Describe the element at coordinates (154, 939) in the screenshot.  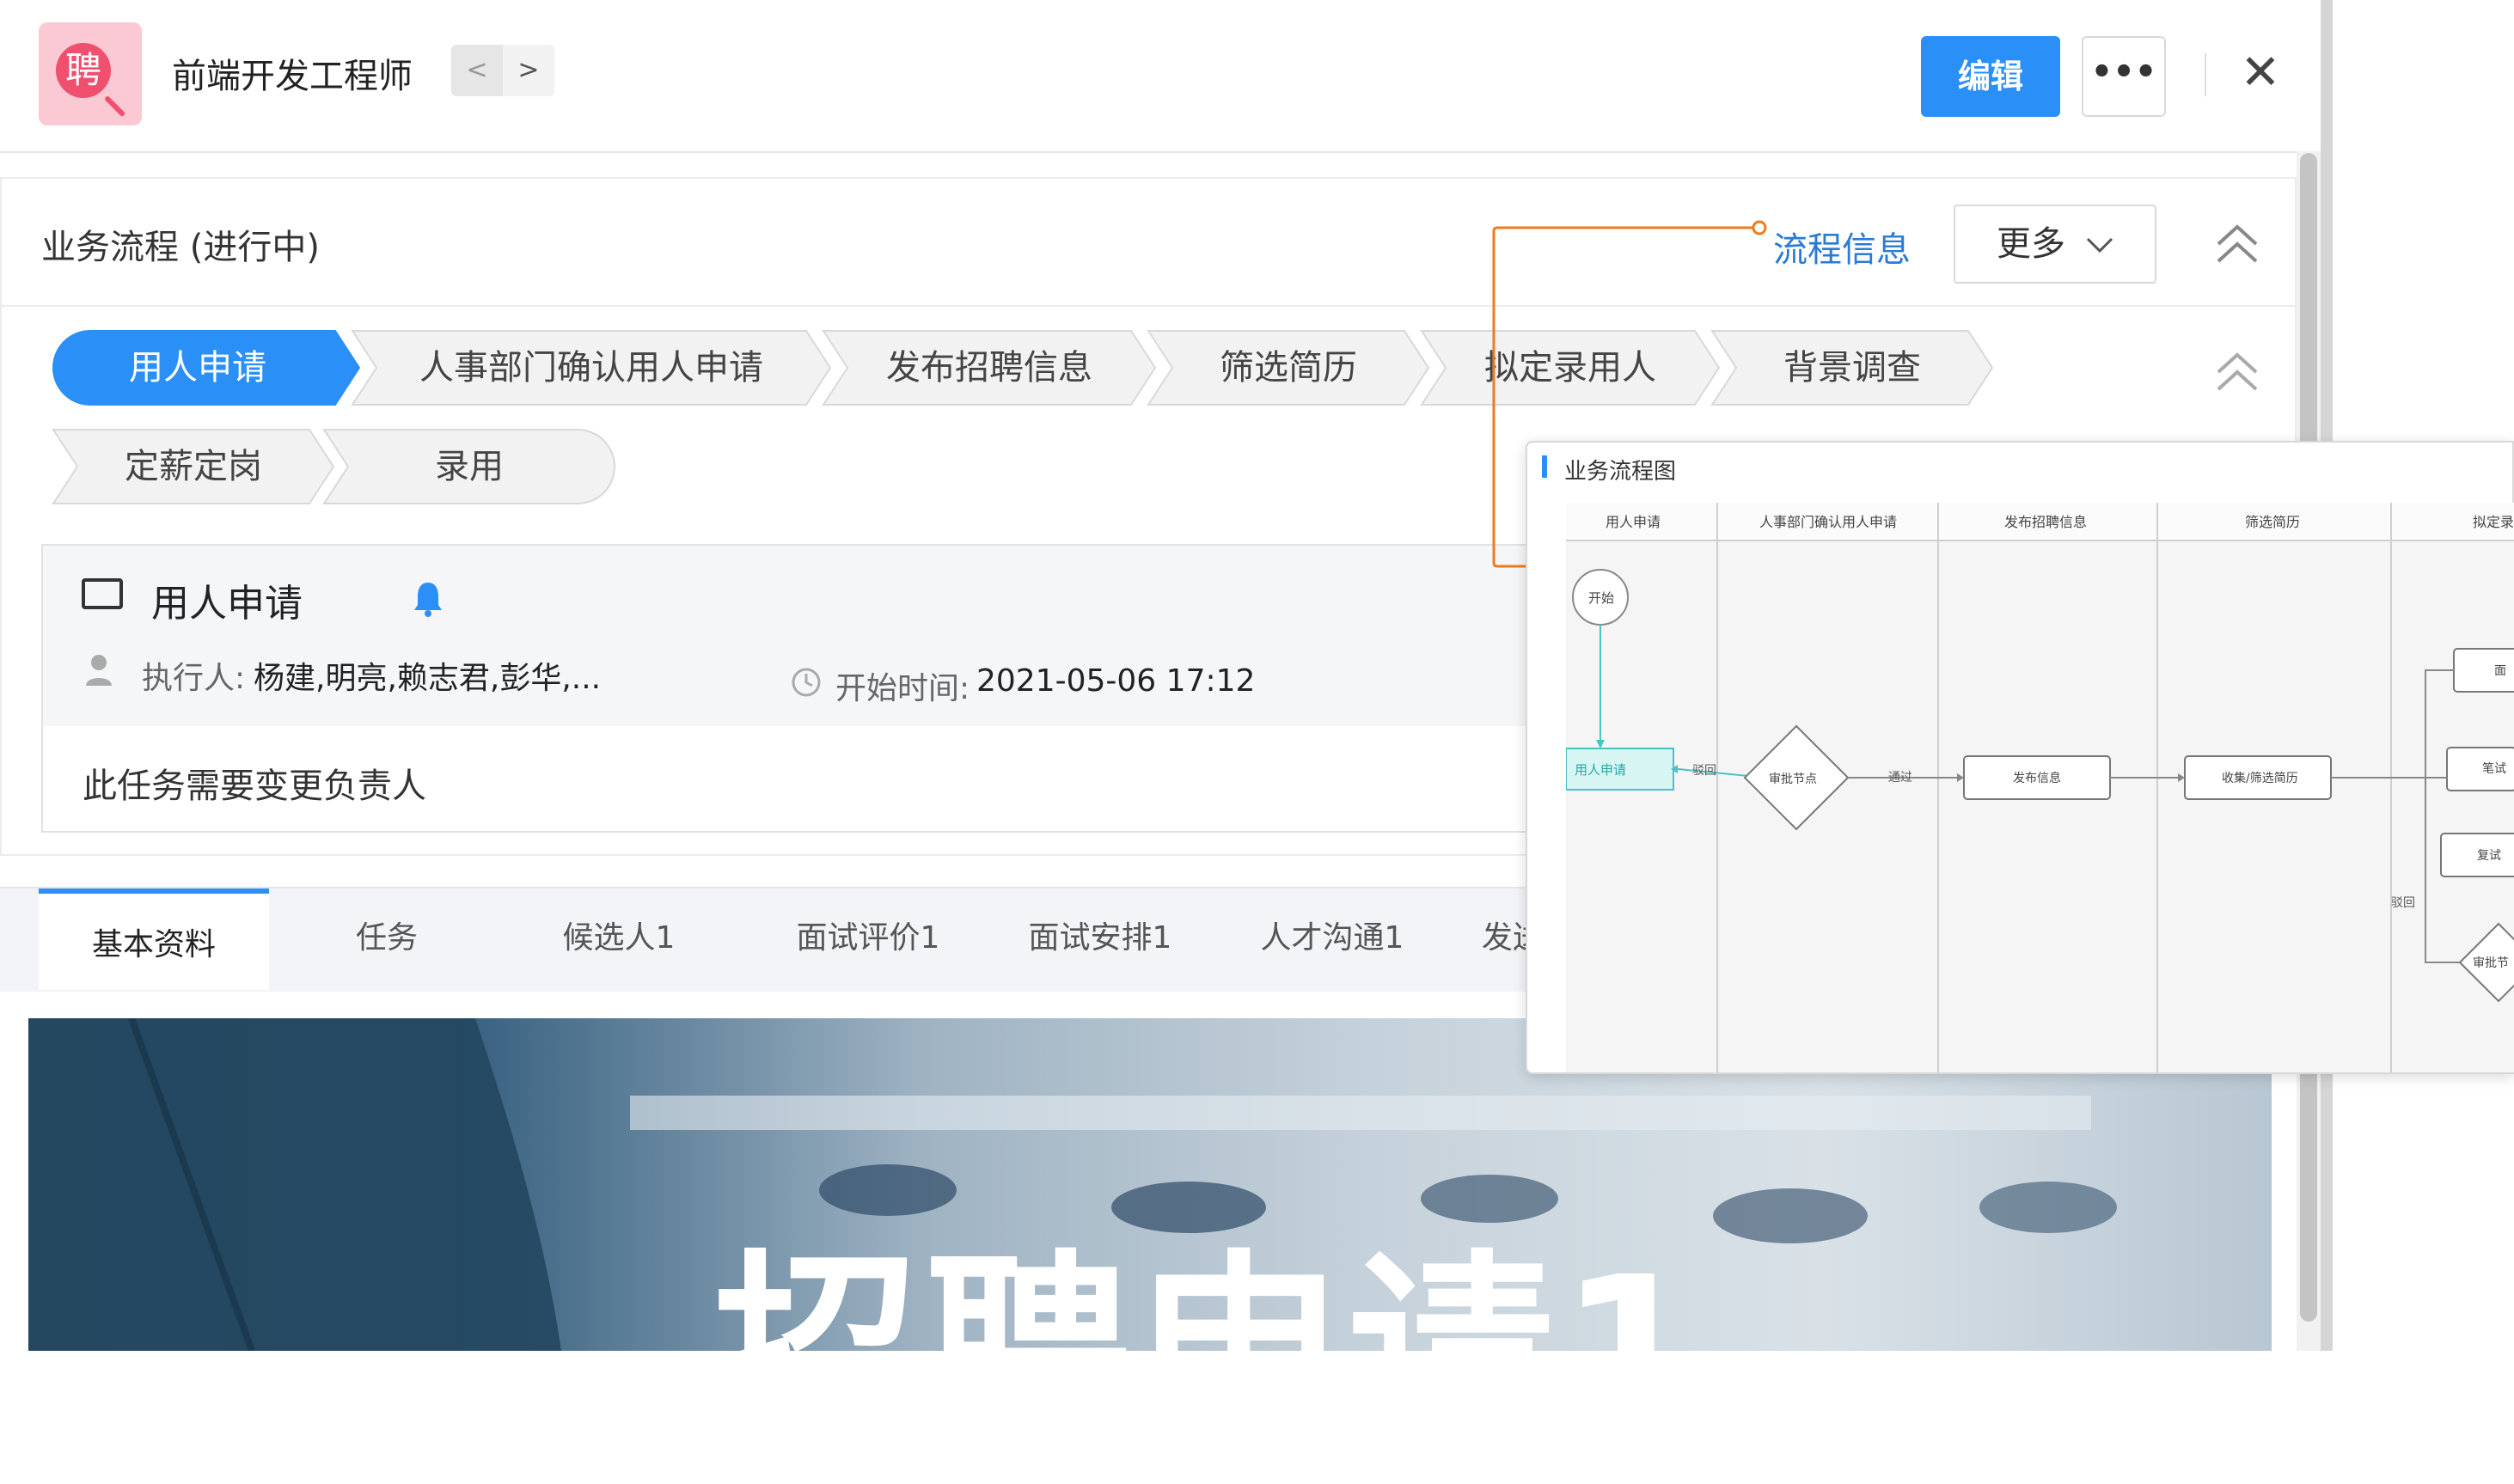
I see `tab-basic-info: 基本资料` at that location.